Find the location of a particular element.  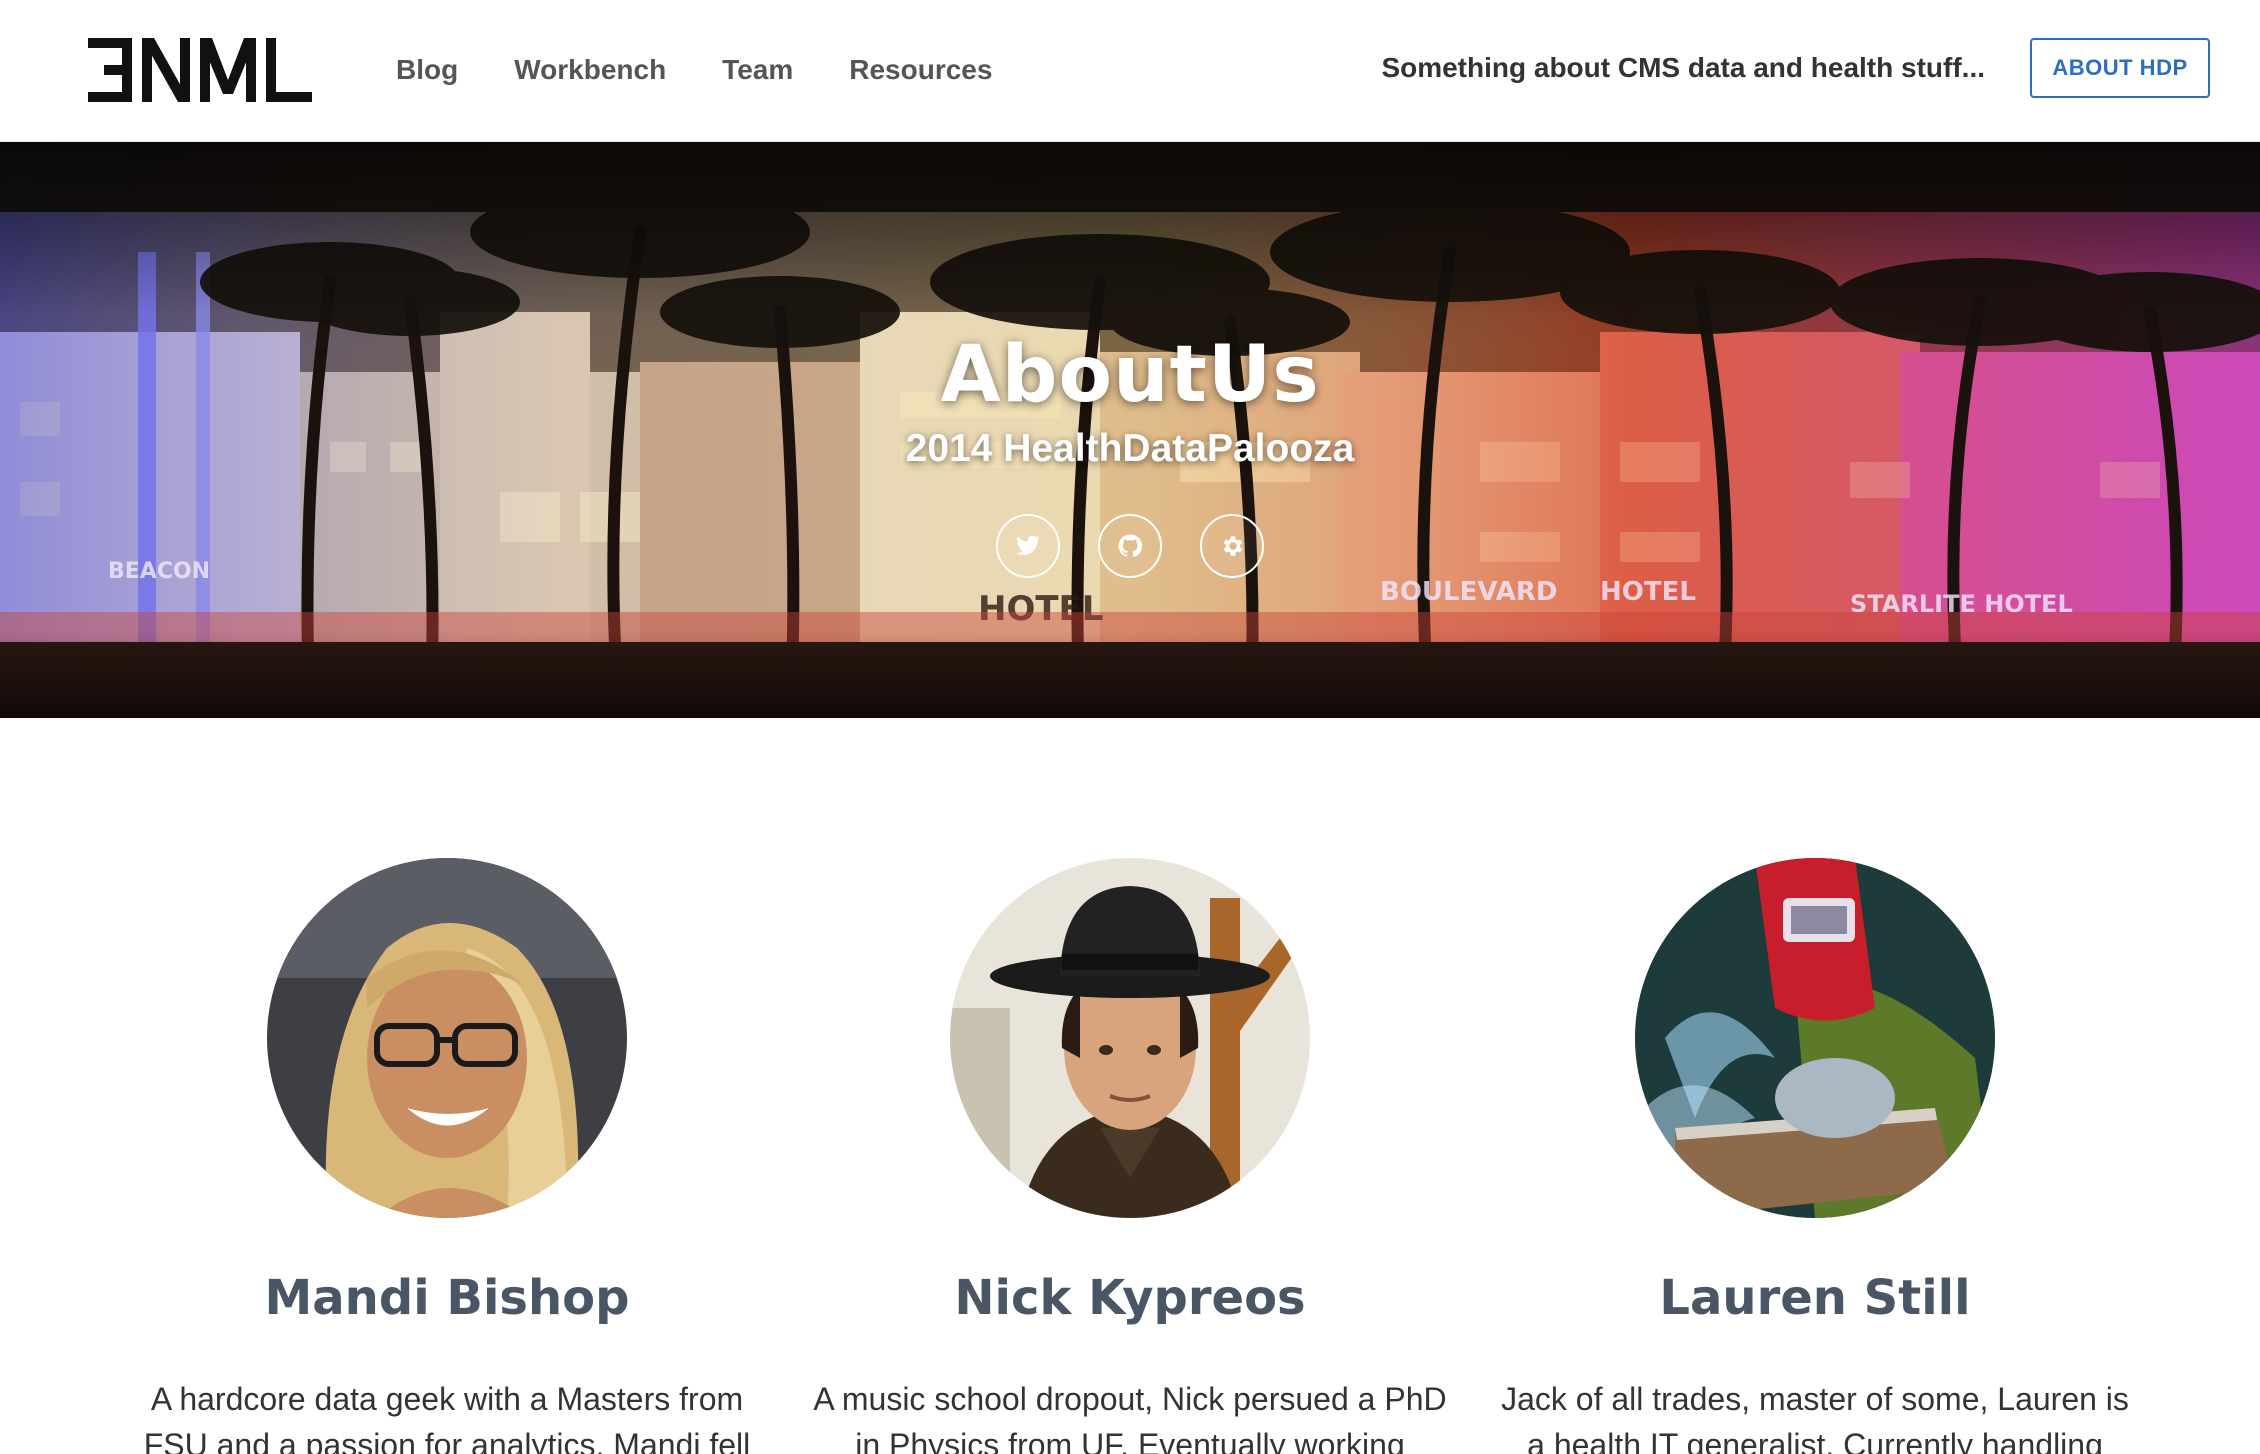

gear-icon is located at coordinates (1233, 546).